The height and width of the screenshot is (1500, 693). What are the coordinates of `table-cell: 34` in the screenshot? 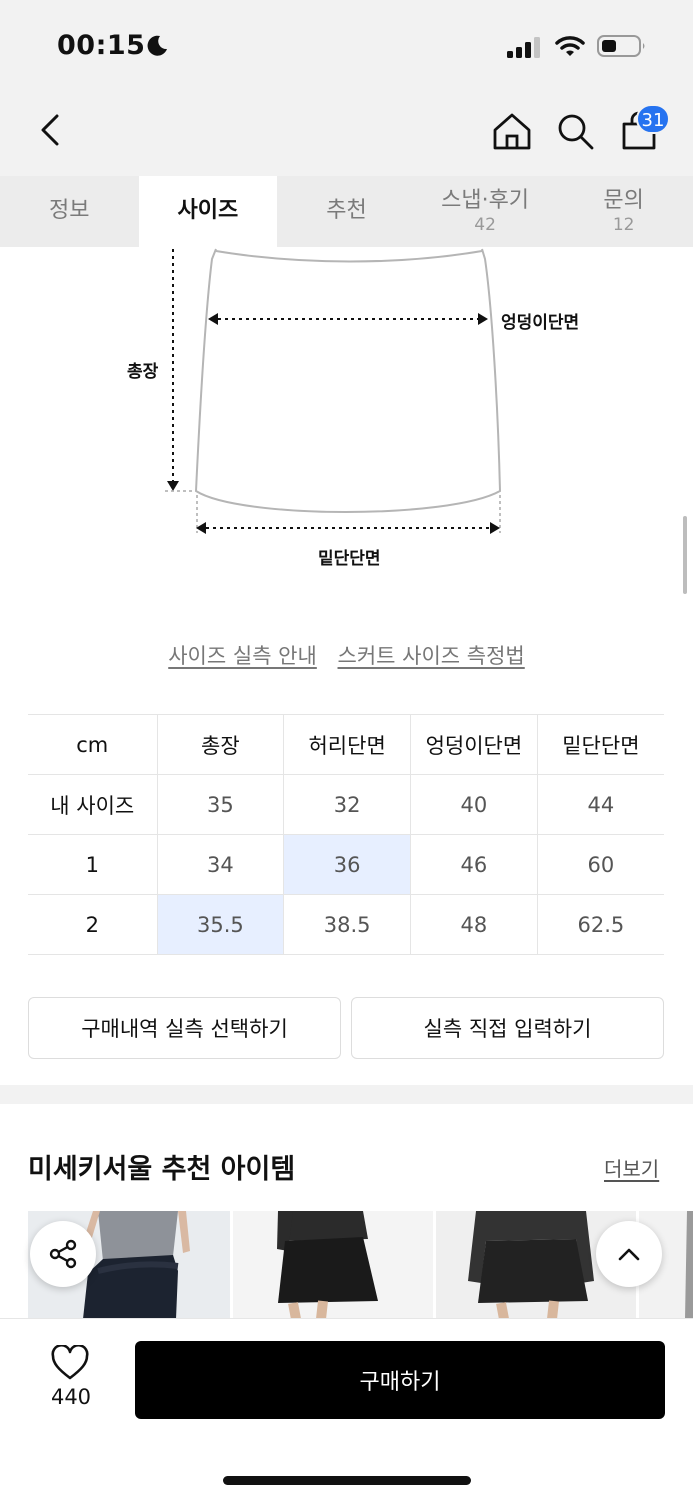 It's located at (220, 864).